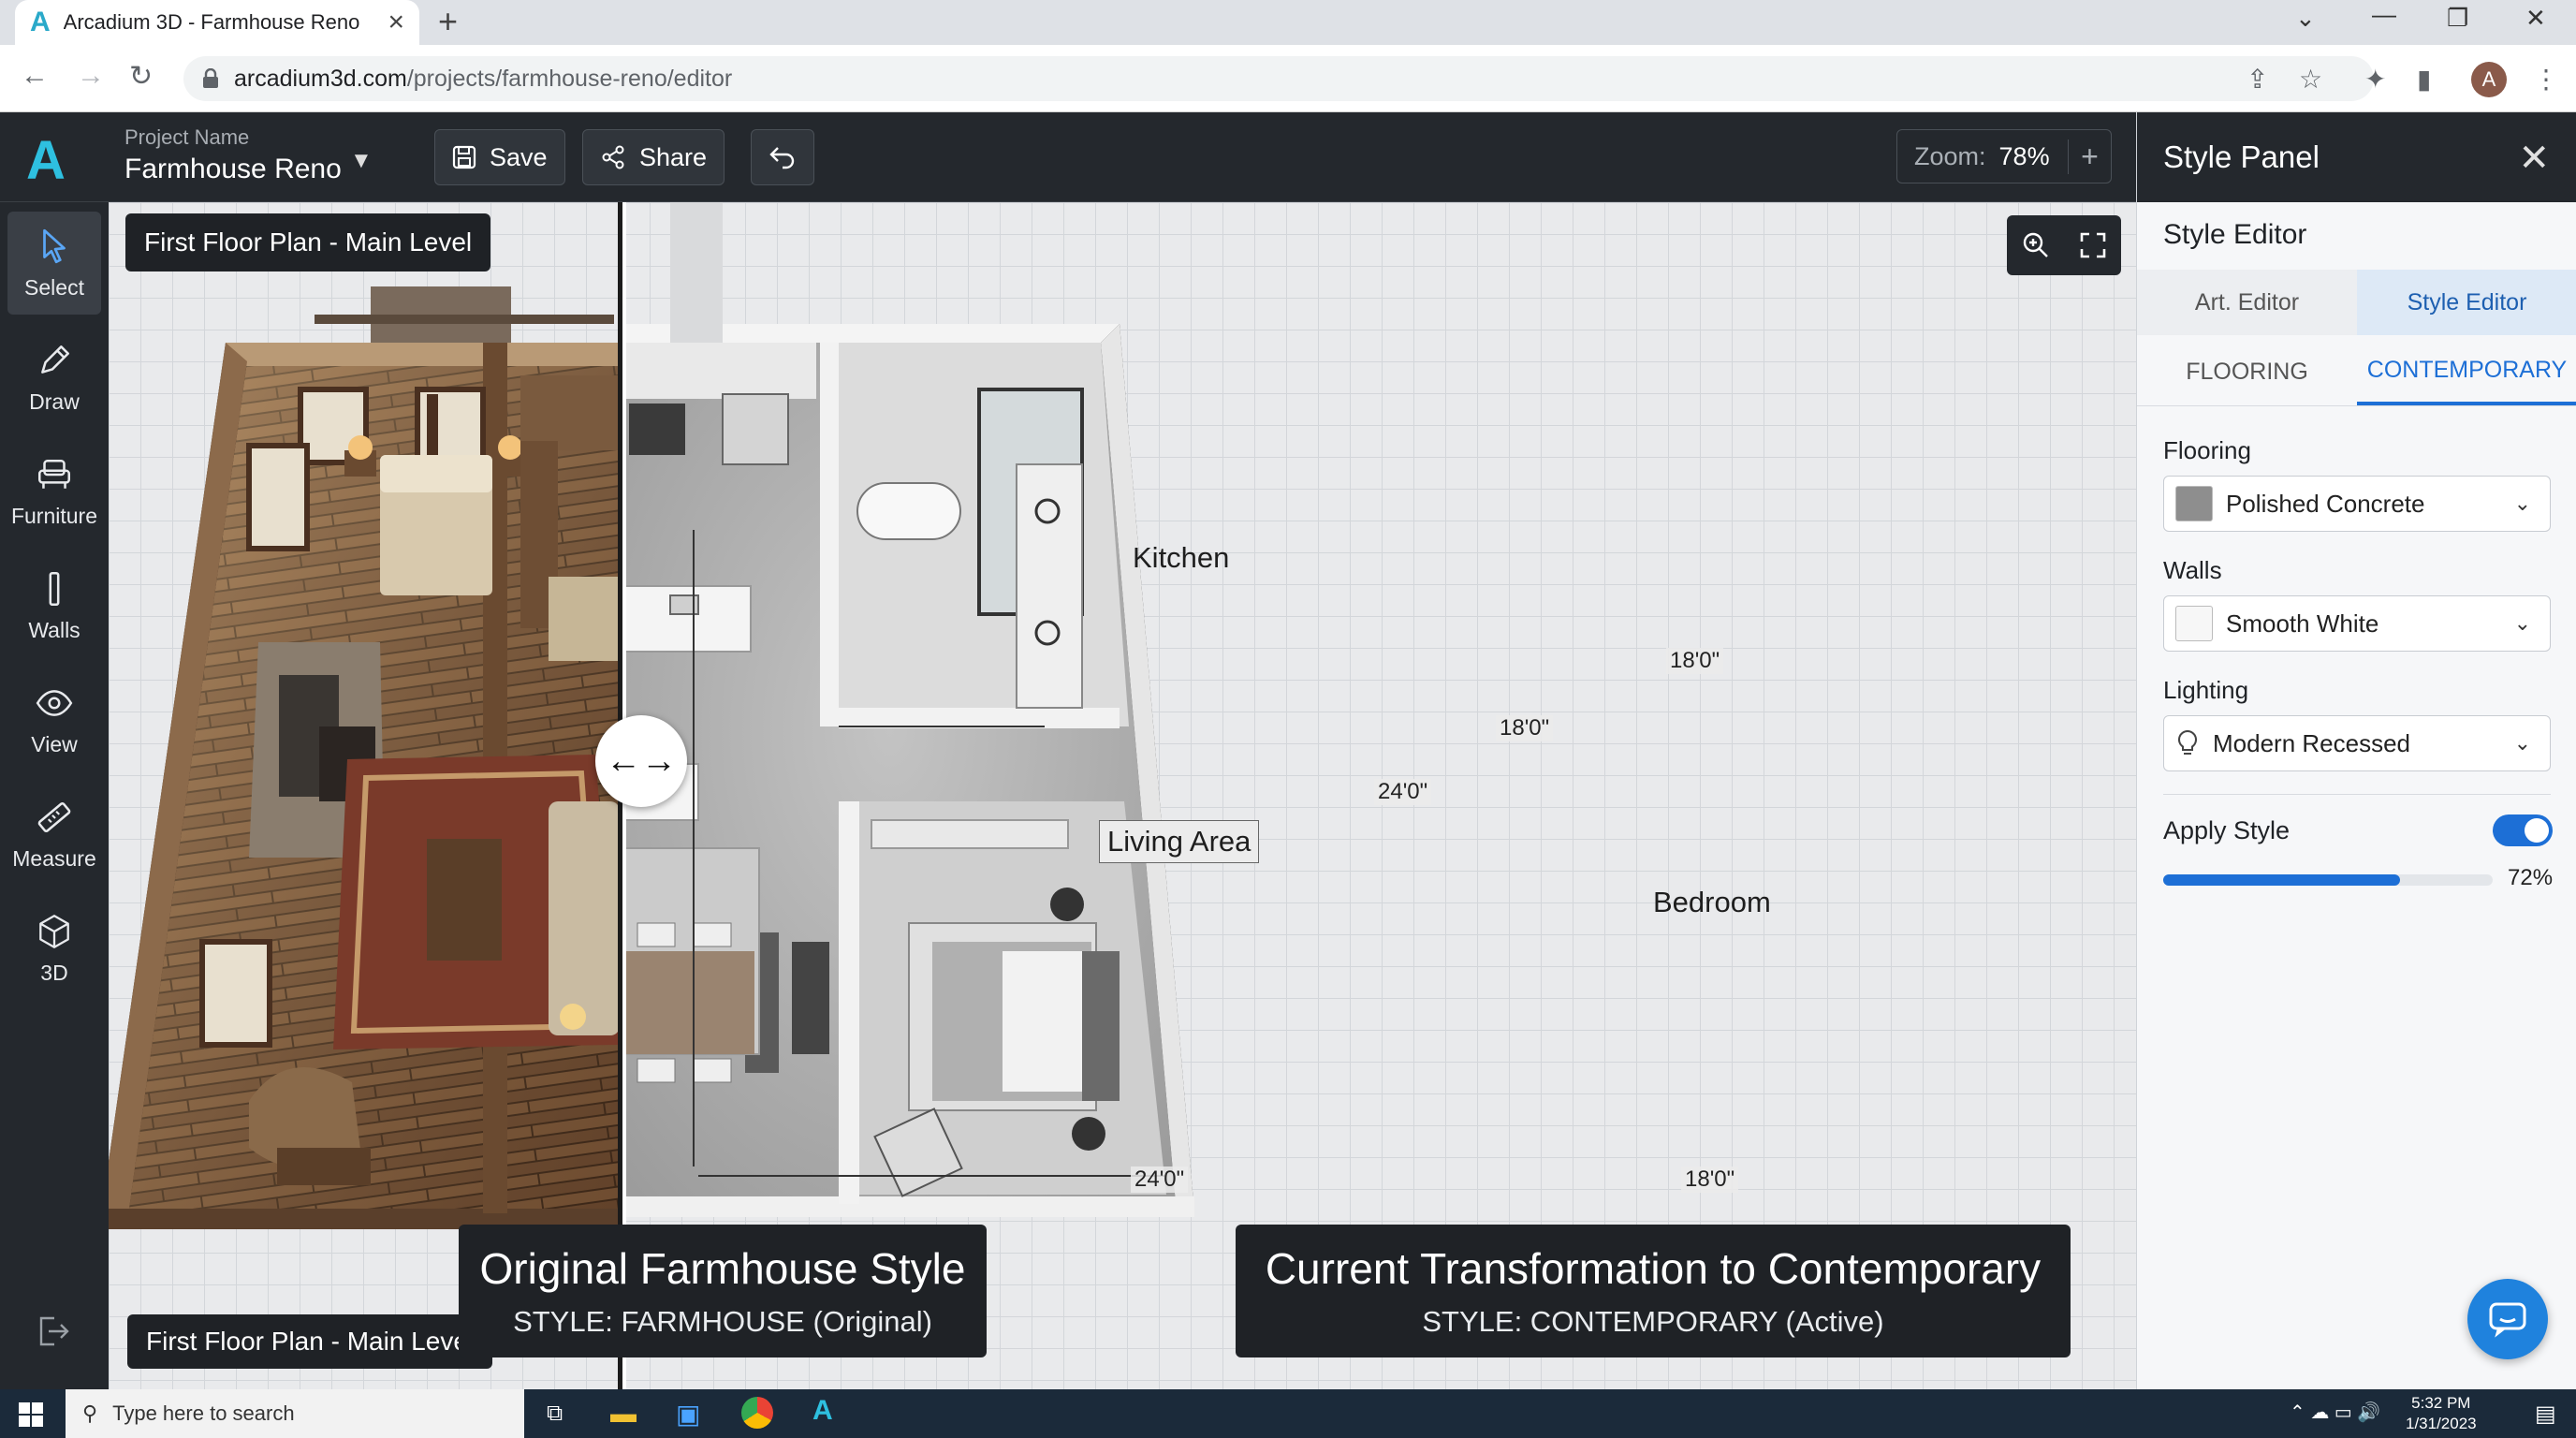 The width and height of the screenshot is (2576, 1438). I want to click on app-logo: A, so click(46, 160).